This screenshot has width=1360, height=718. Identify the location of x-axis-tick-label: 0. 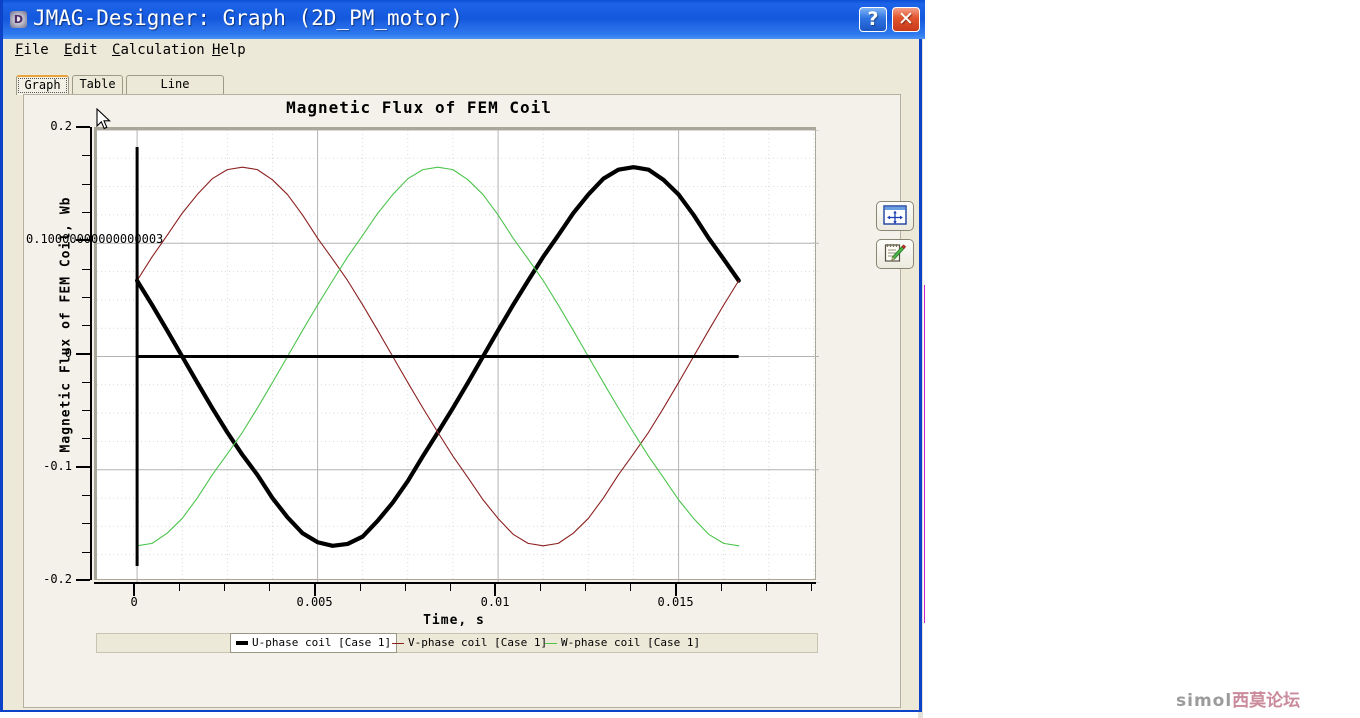
(134, 602).